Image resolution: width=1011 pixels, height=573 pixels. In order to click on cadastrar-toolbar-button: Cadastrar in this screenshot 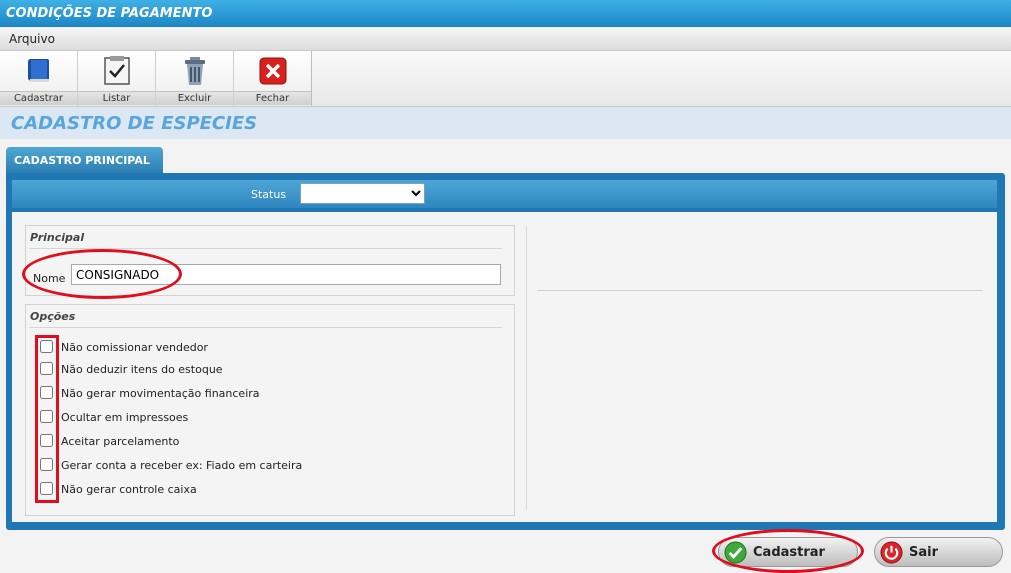, I will do `click(39, 78)`.